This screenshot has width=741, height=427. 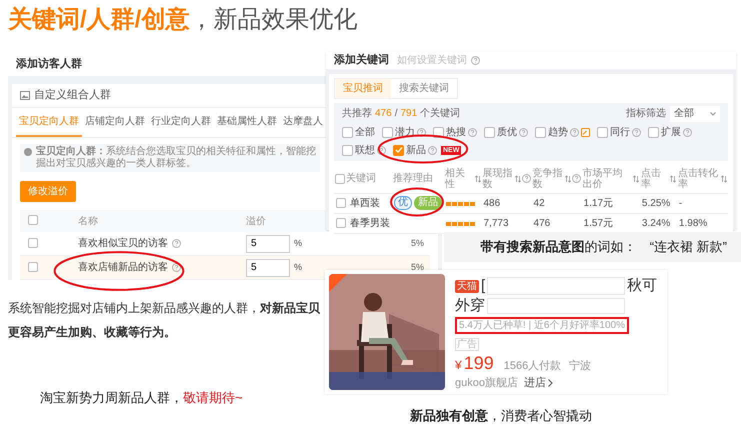 What do you see at coordinates (72, 96) in the screenshot?
I see `card-title: 自定义组合人群` at bounding box center [72, 96].